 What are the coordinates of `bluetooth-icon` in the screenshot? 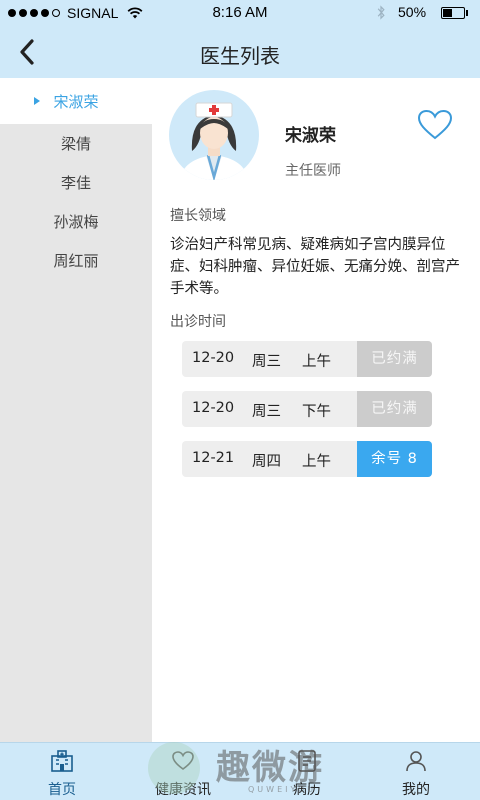 It's located at (381, 12).